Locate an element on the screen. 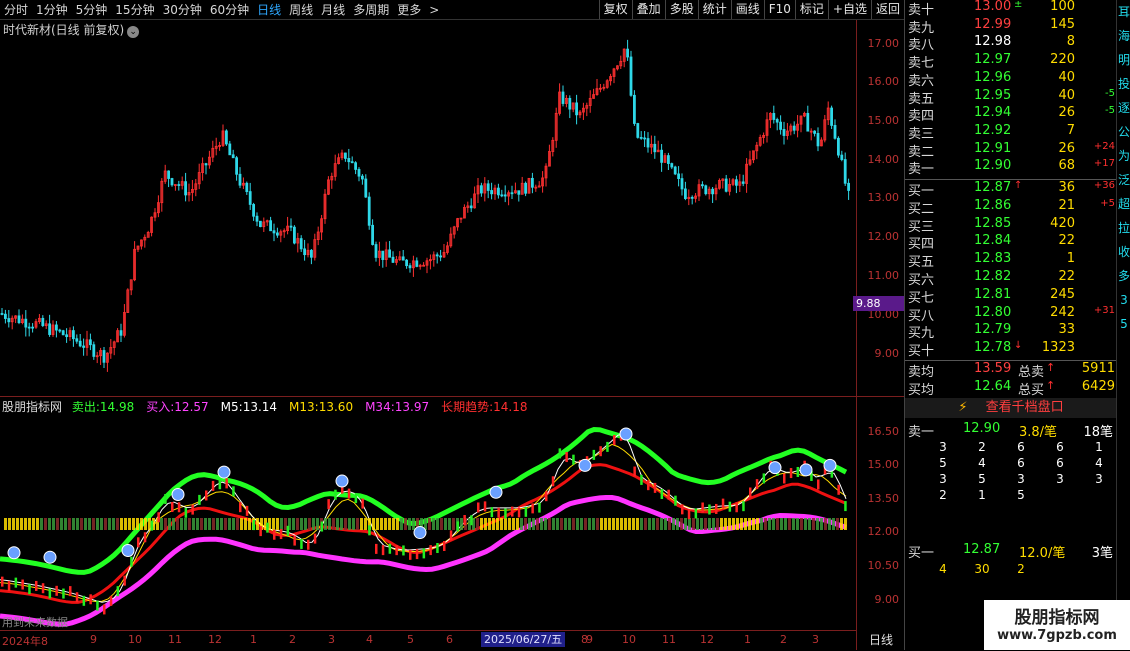 Image resolution: width=1130 pixels, height=651 pixels. edge-char: 超 is located at coordinates (1123, 204).